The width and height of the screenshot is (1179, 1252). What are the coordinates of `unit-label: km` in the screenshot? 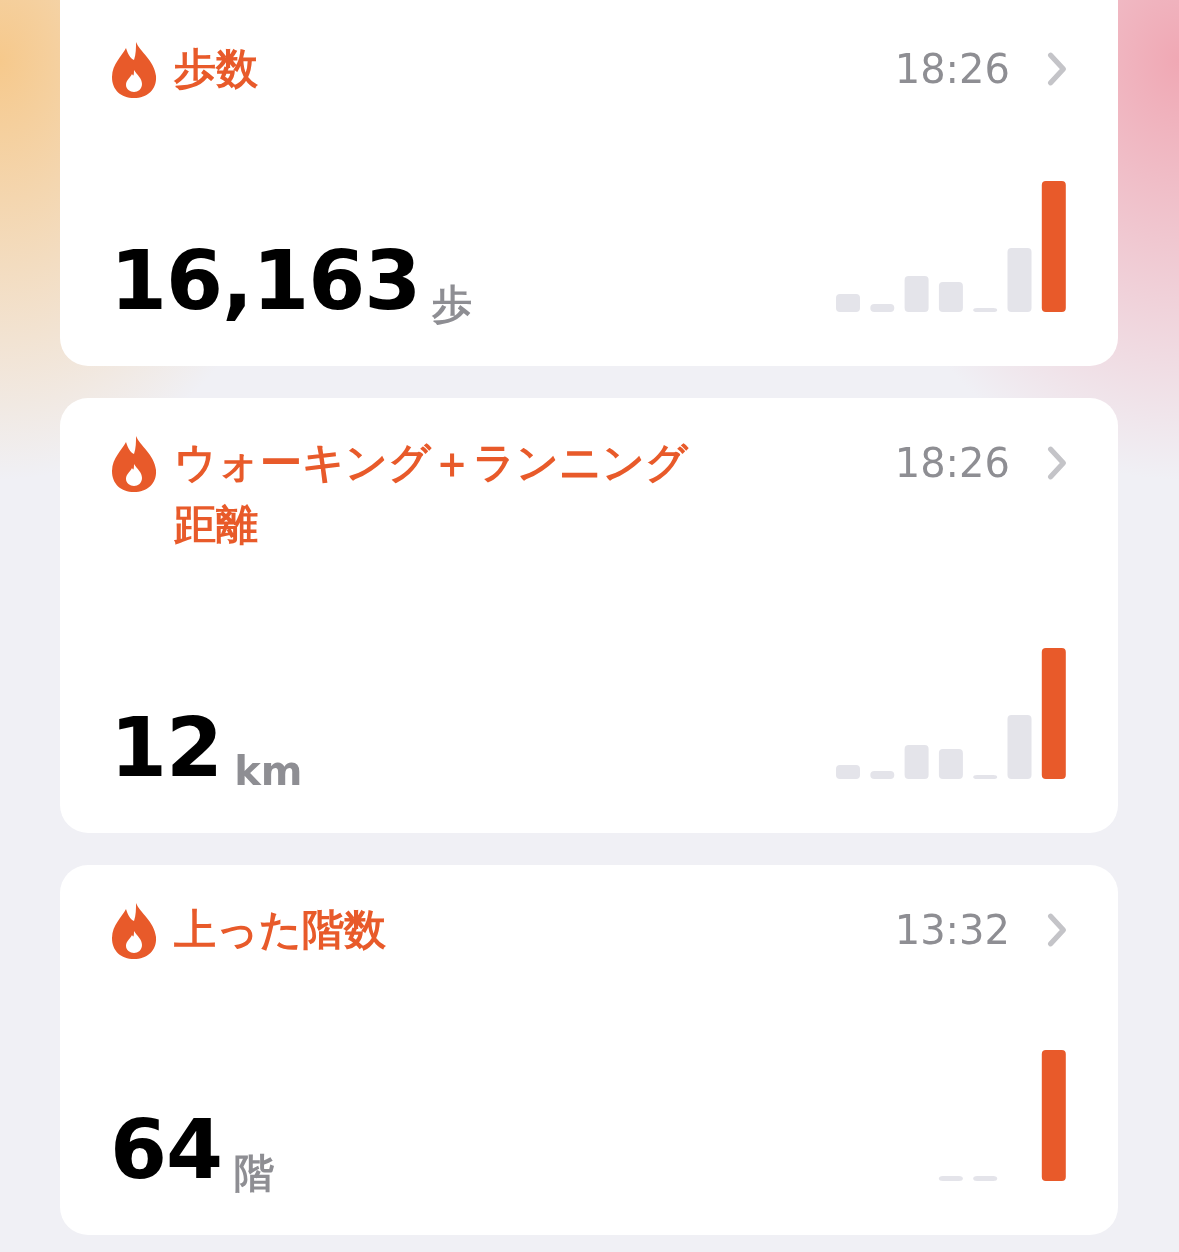 It's located at (268, 771).